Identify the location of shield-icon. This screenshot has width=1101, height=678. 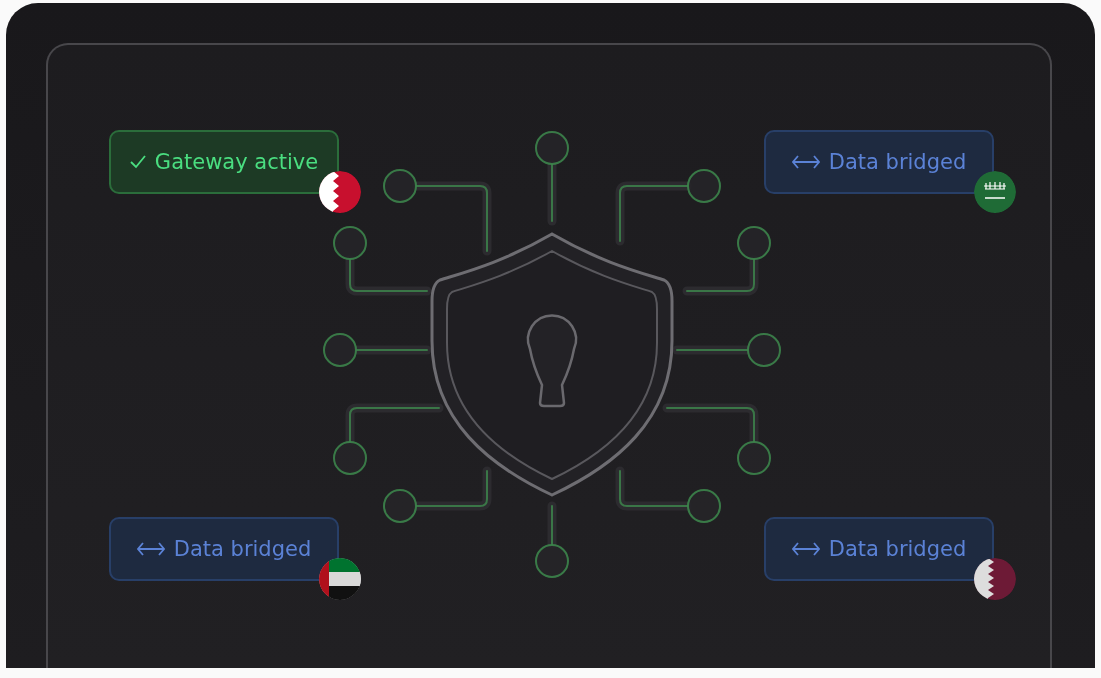
(551, 364).